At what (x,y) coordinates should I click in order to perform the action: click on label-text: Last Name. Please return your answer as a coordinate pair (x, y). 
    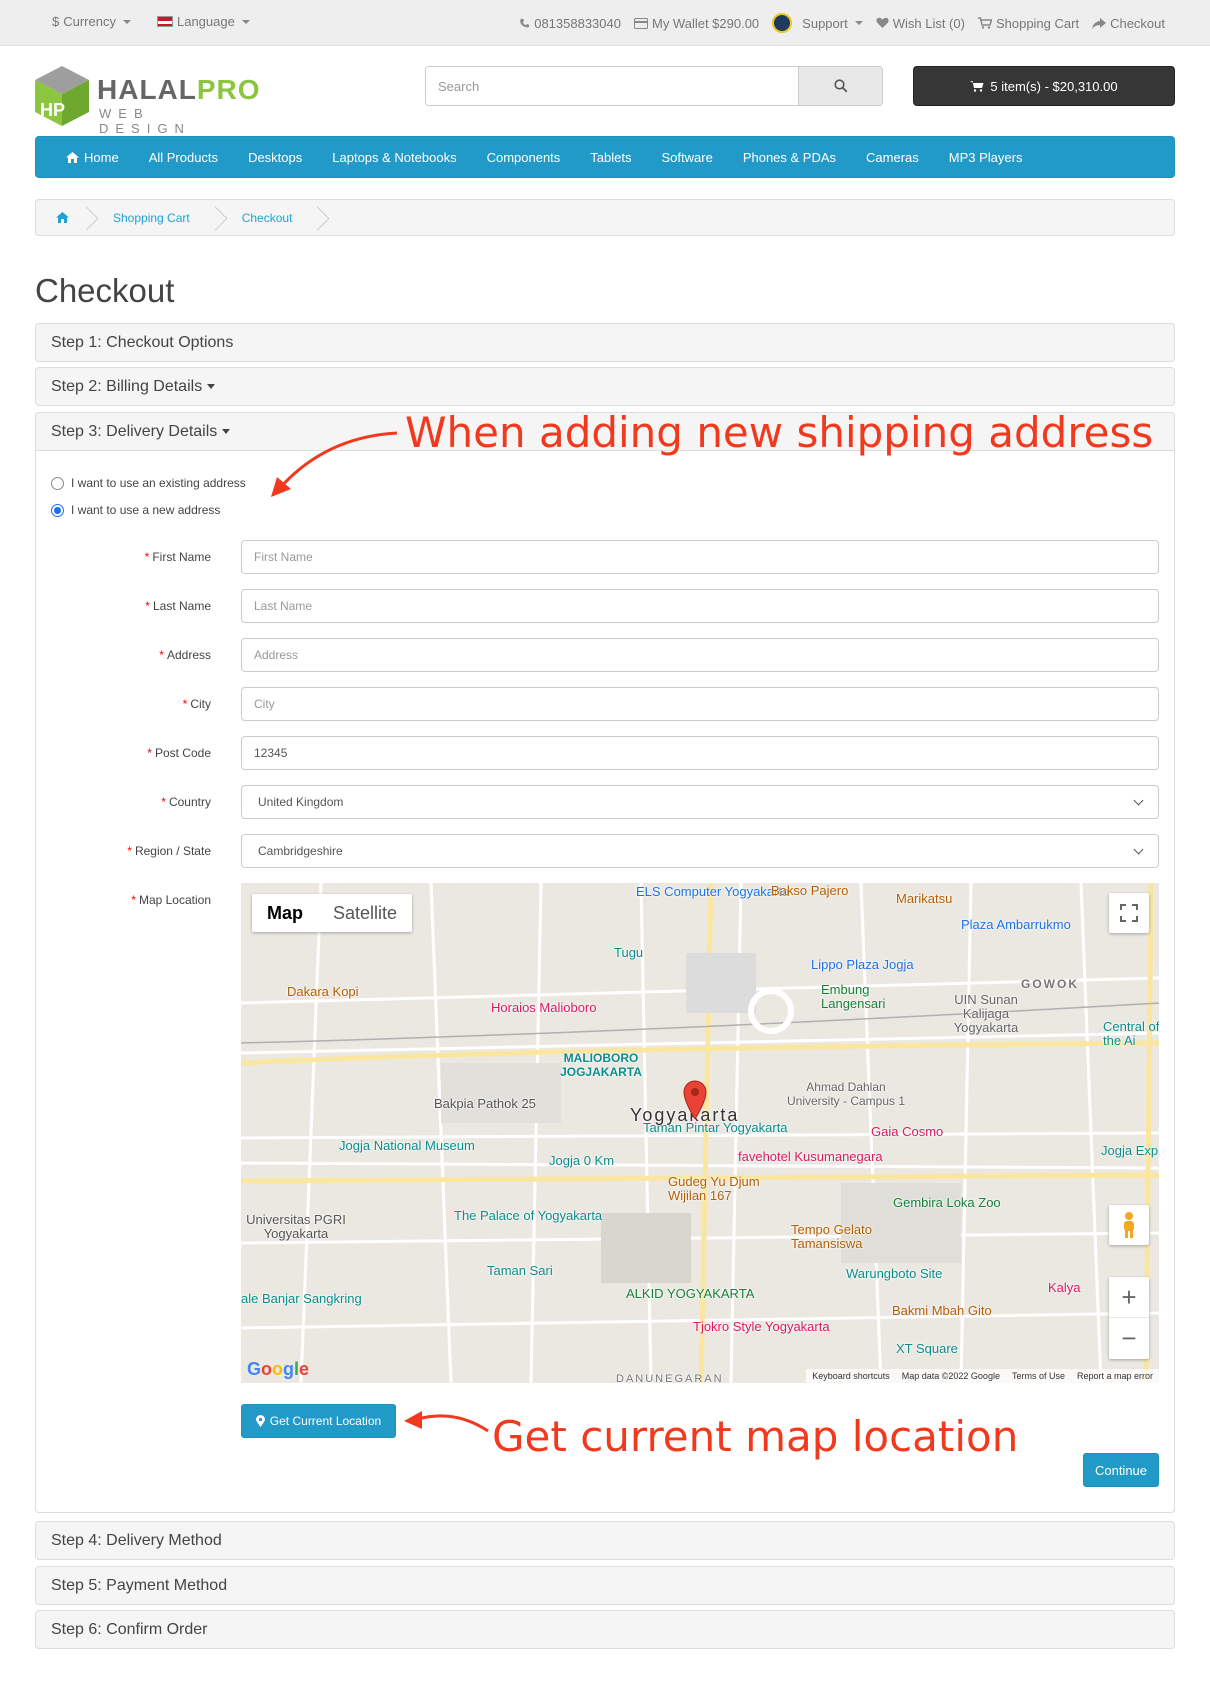
    Looking at the image, I should click on (181, 606).